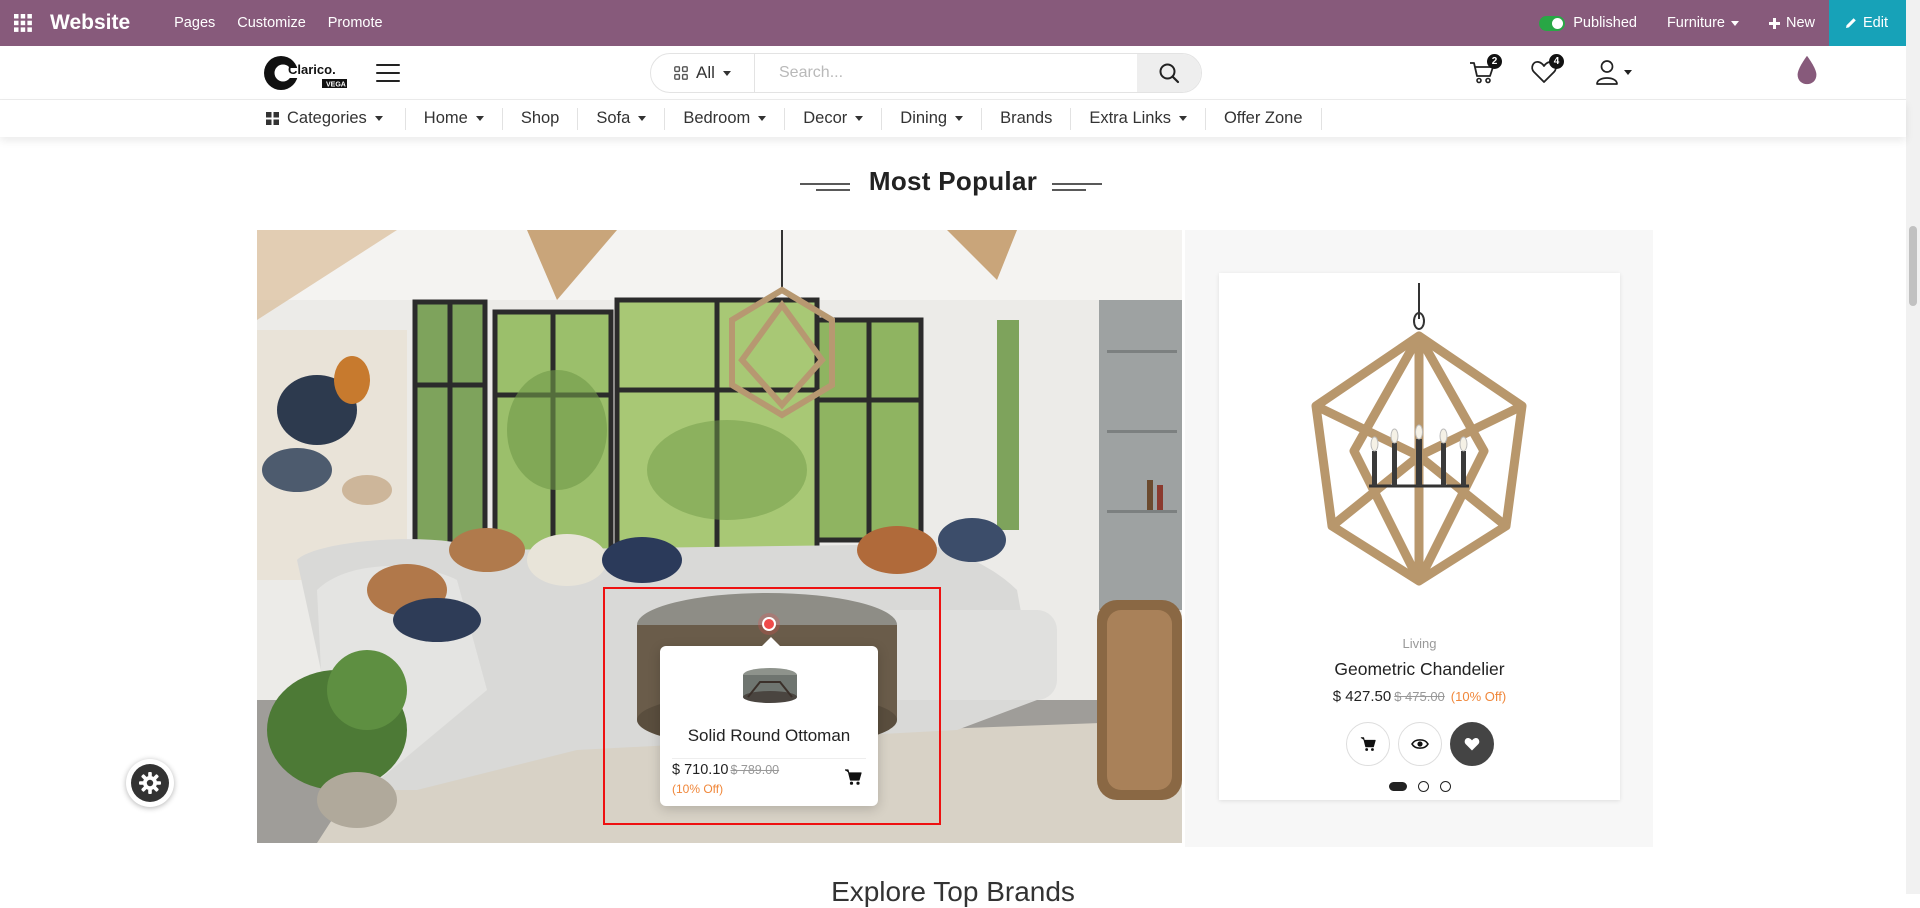 This screenshot has height=908, width=1920. I want to click on edit-button: Edit, so click(1867, 23).